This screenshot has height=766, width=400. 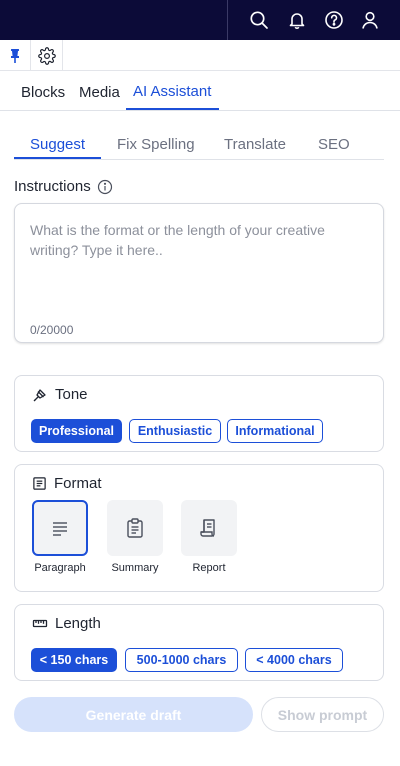 I want to click on tone-header: Tone, so click(x=60, y=394).